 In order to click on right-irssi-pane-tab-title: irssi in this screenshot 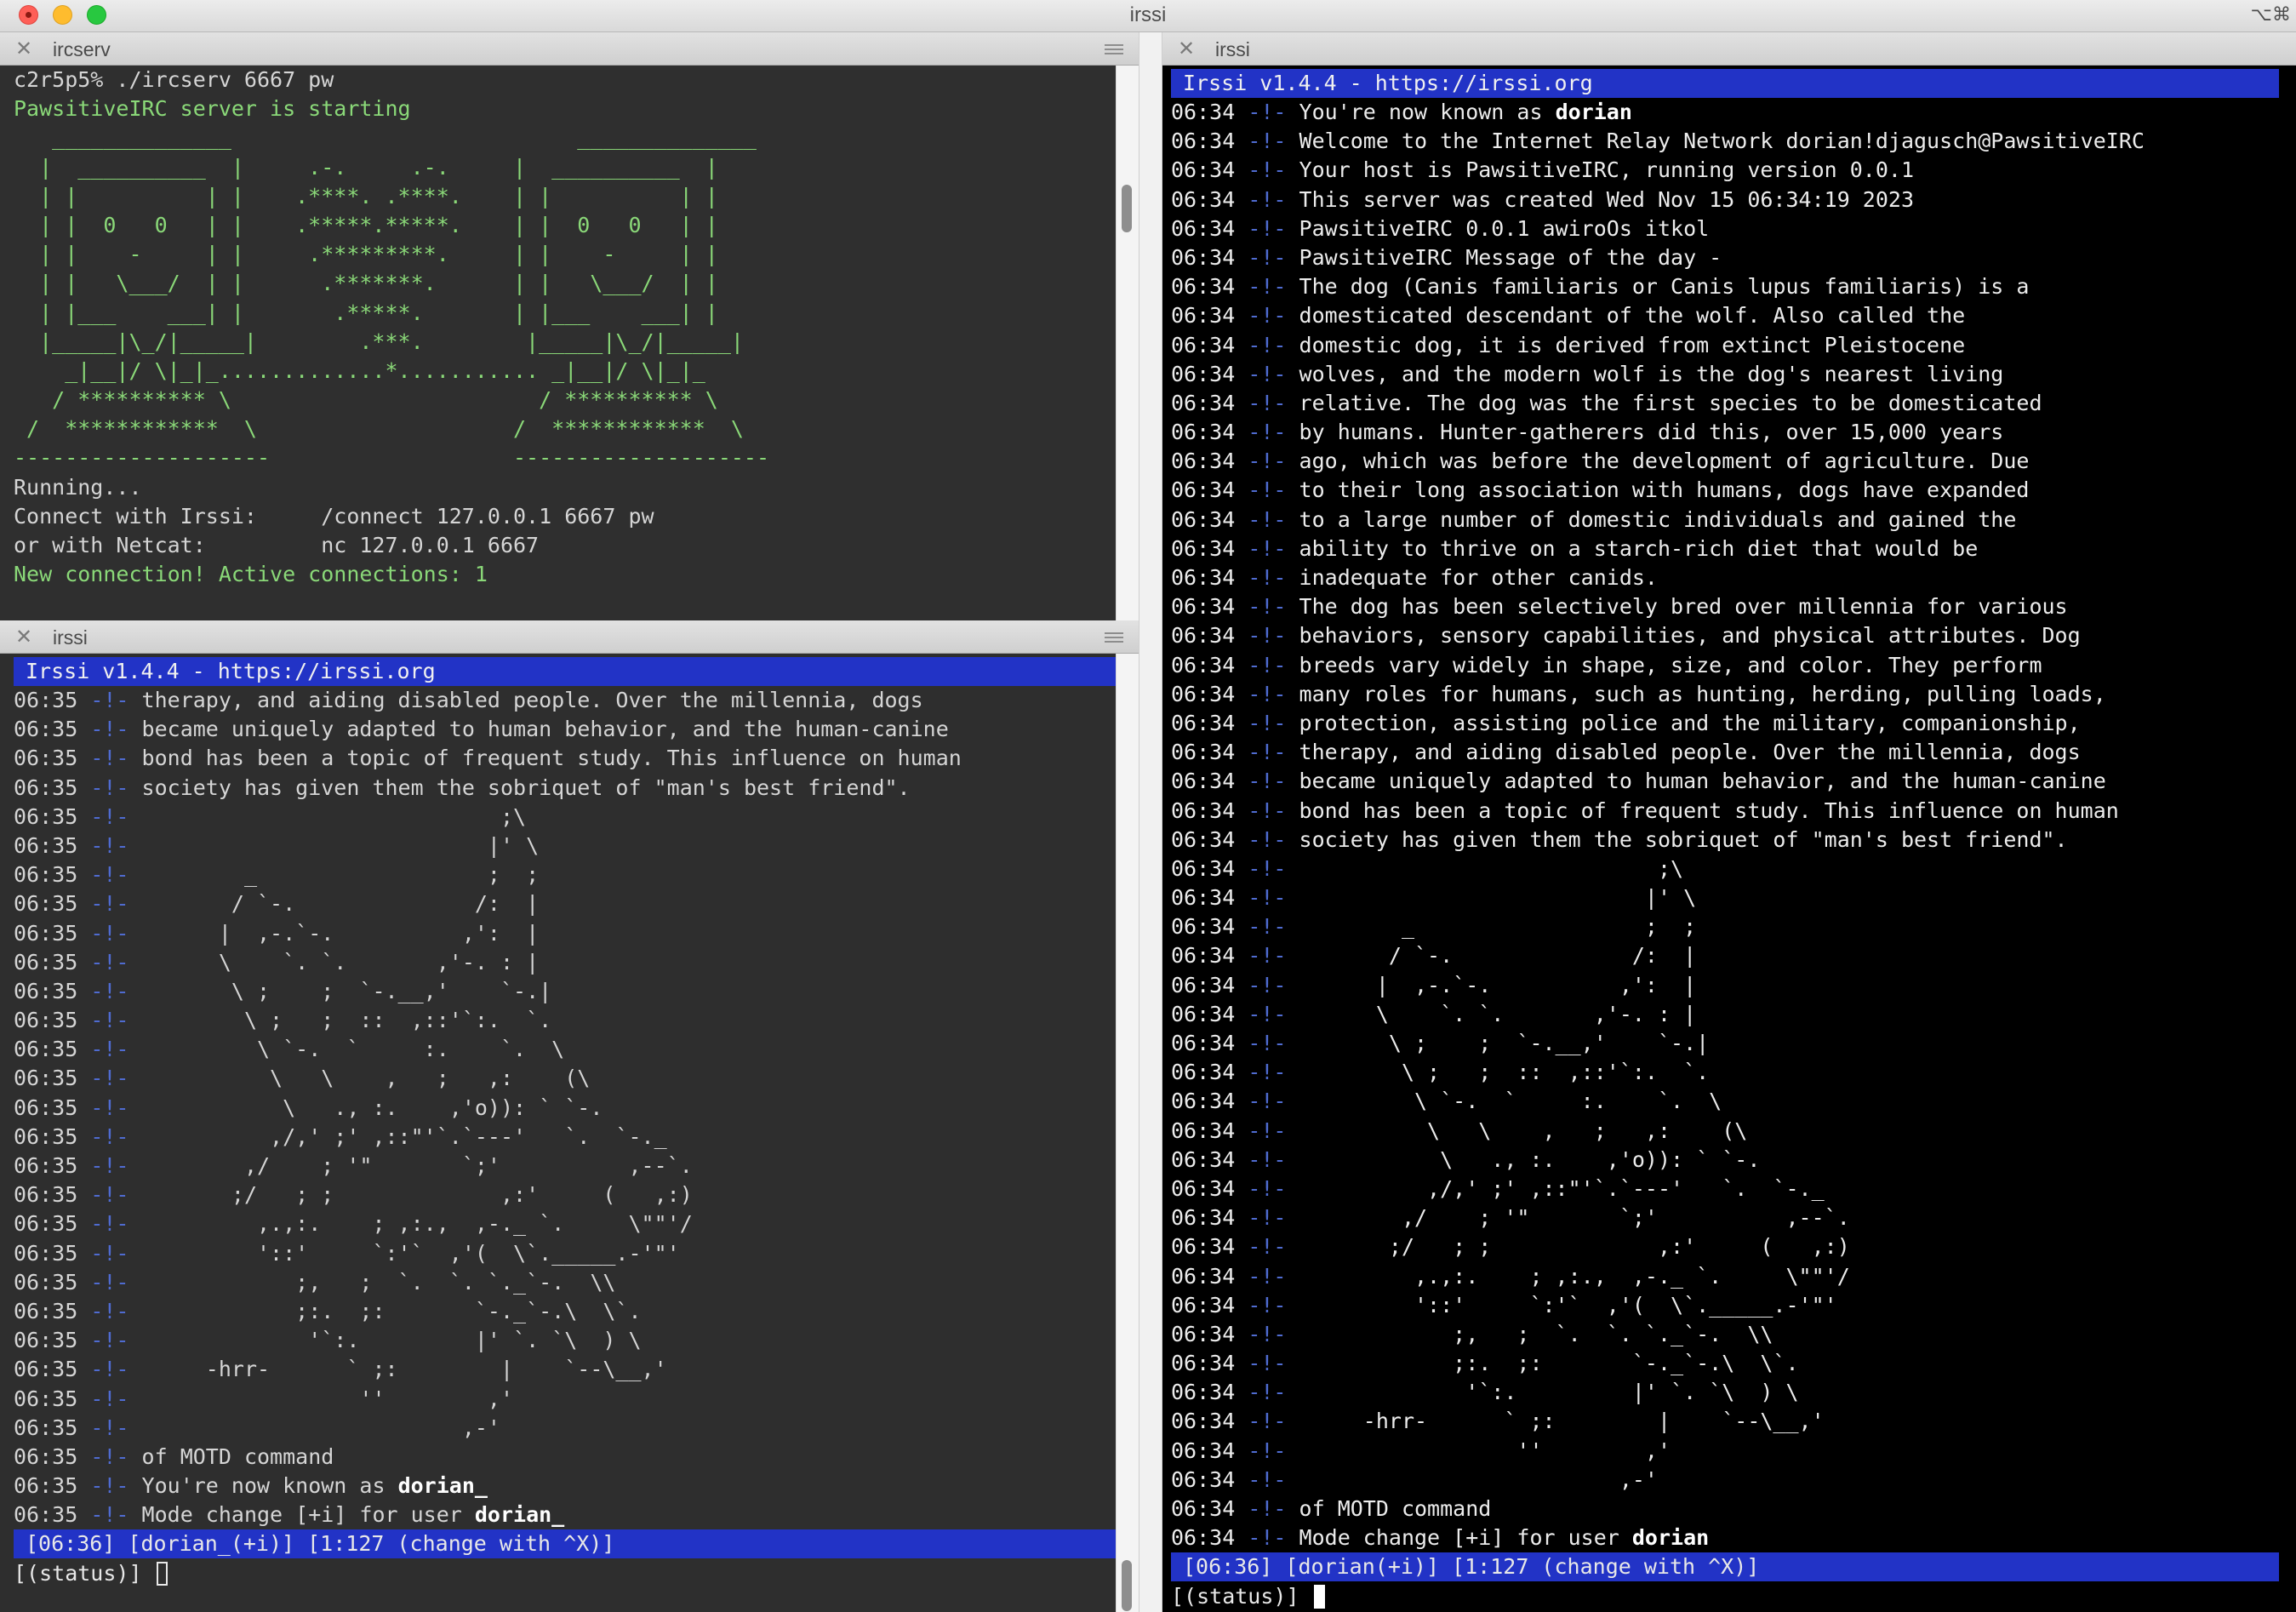, I will do `click(1232, 48)`.